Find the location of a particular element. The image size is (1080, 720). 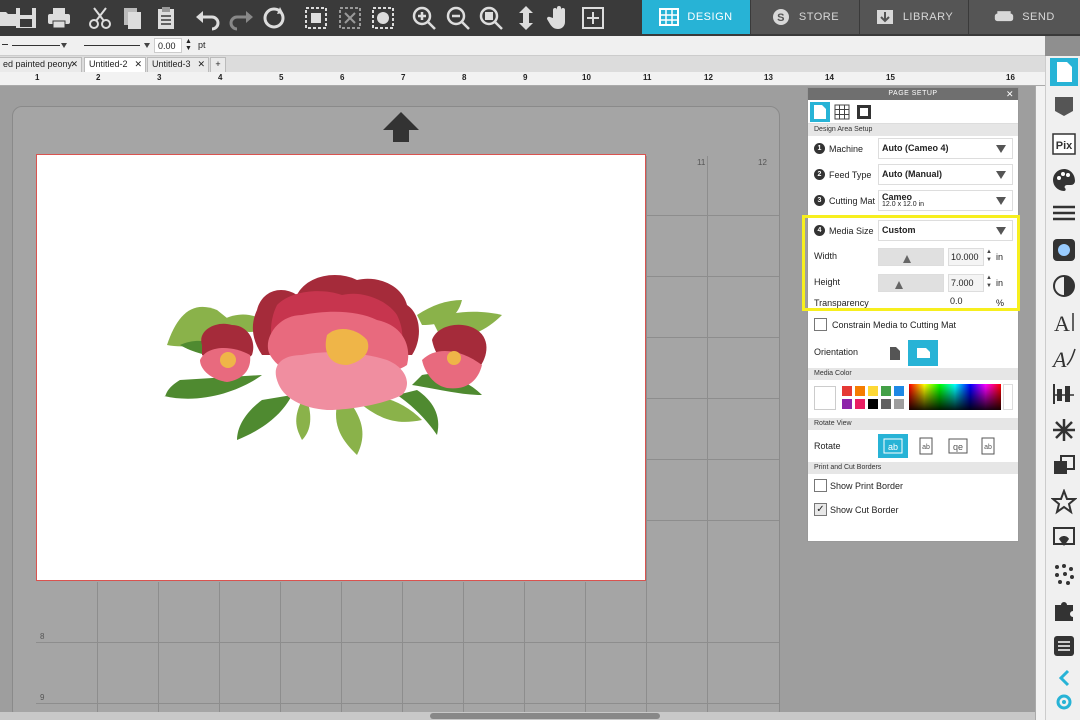

line-style-dropdown is located at coordinates (39, 46).